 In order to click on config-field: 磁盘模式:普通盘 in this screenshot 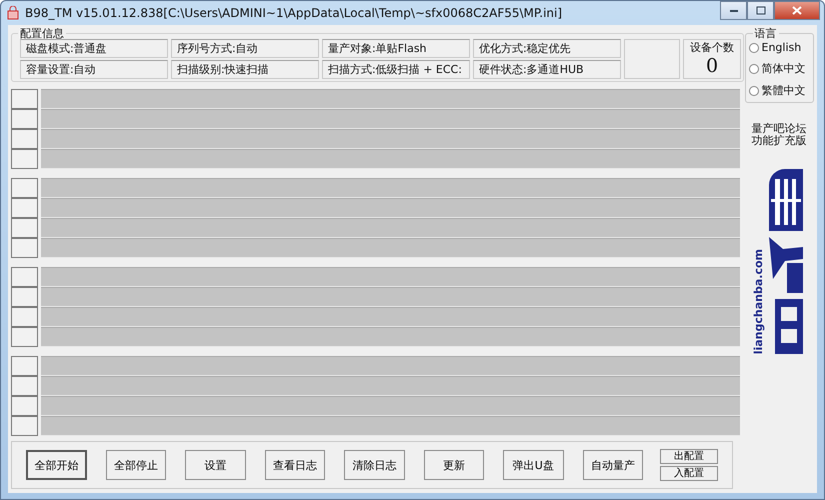, I will do `click(94, 48)`.